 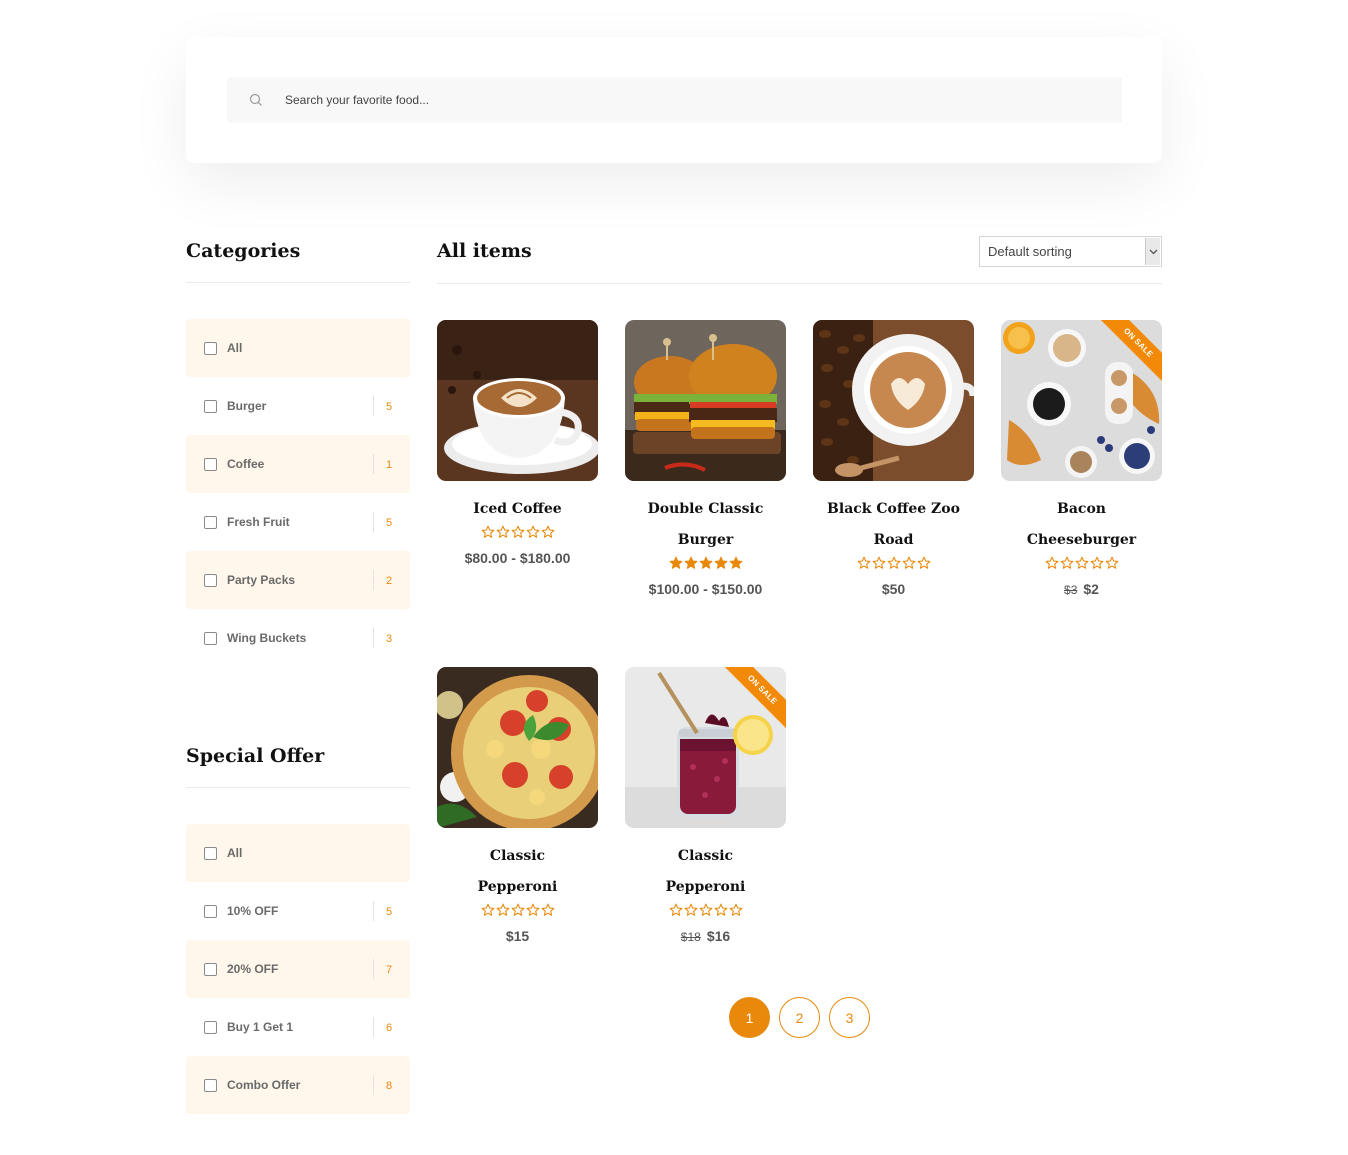 What do you see at coordinates (298, 638) in the screenshot?
I see `category-filter-item: Wing Buckets 3` at bounding box center [298, 638].